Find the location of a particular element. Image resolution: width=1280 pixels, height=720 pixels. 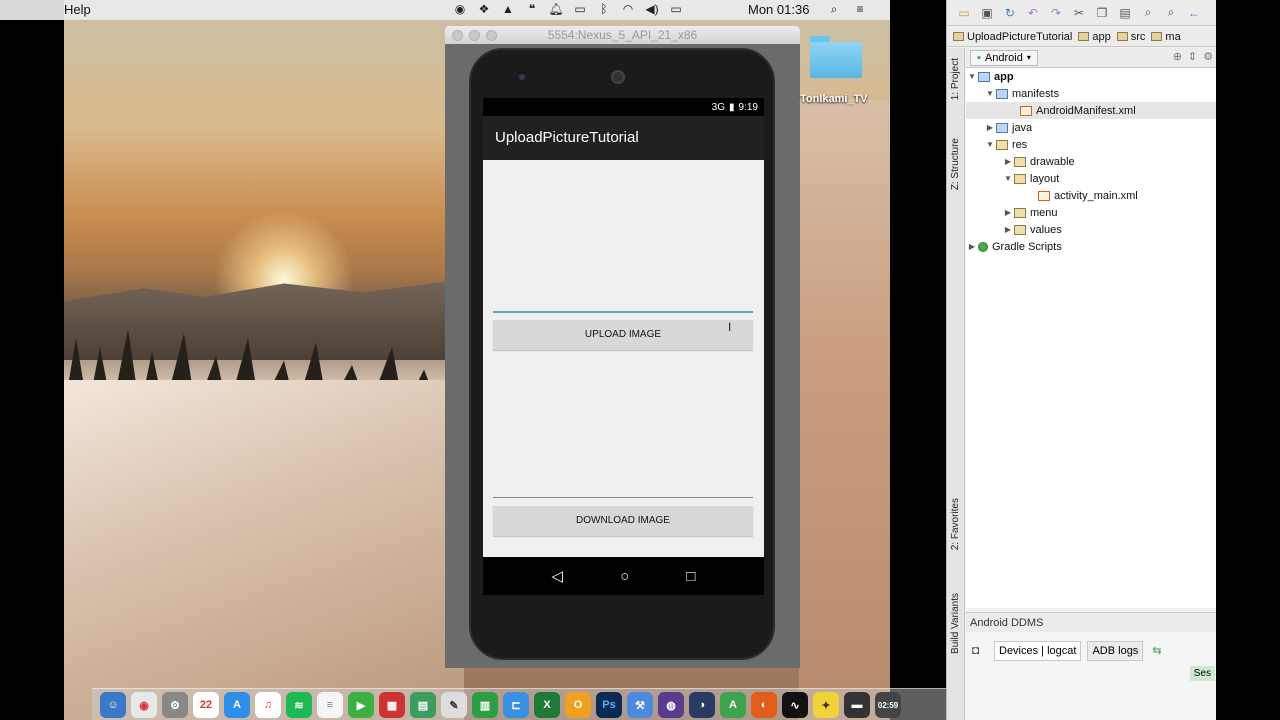

tab-adb-logs: ADB logs is located at coordinates (1115, 651).